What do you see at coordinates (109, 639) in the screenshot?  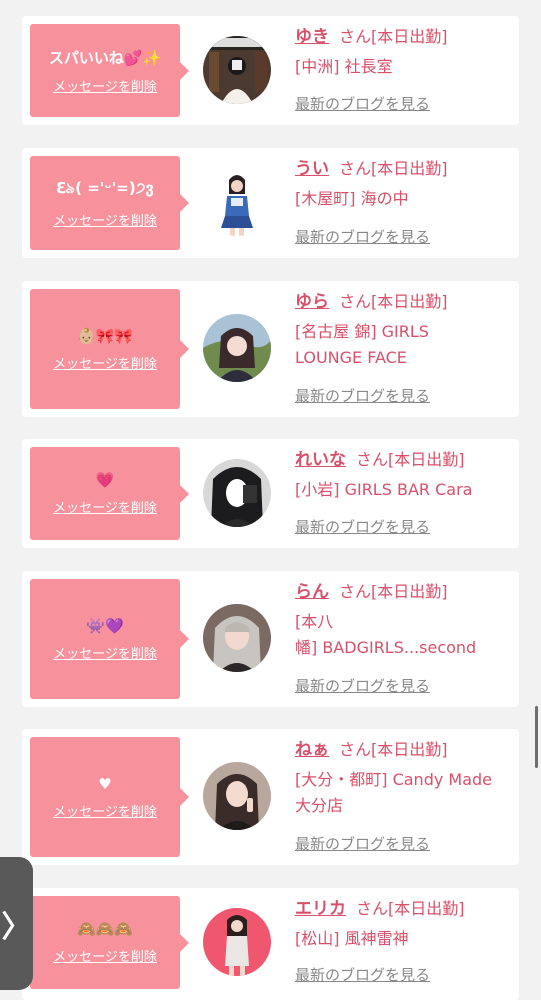 I see `message-bubble: 👾💜 メッセージを削除` at bounding box center [109, 639].